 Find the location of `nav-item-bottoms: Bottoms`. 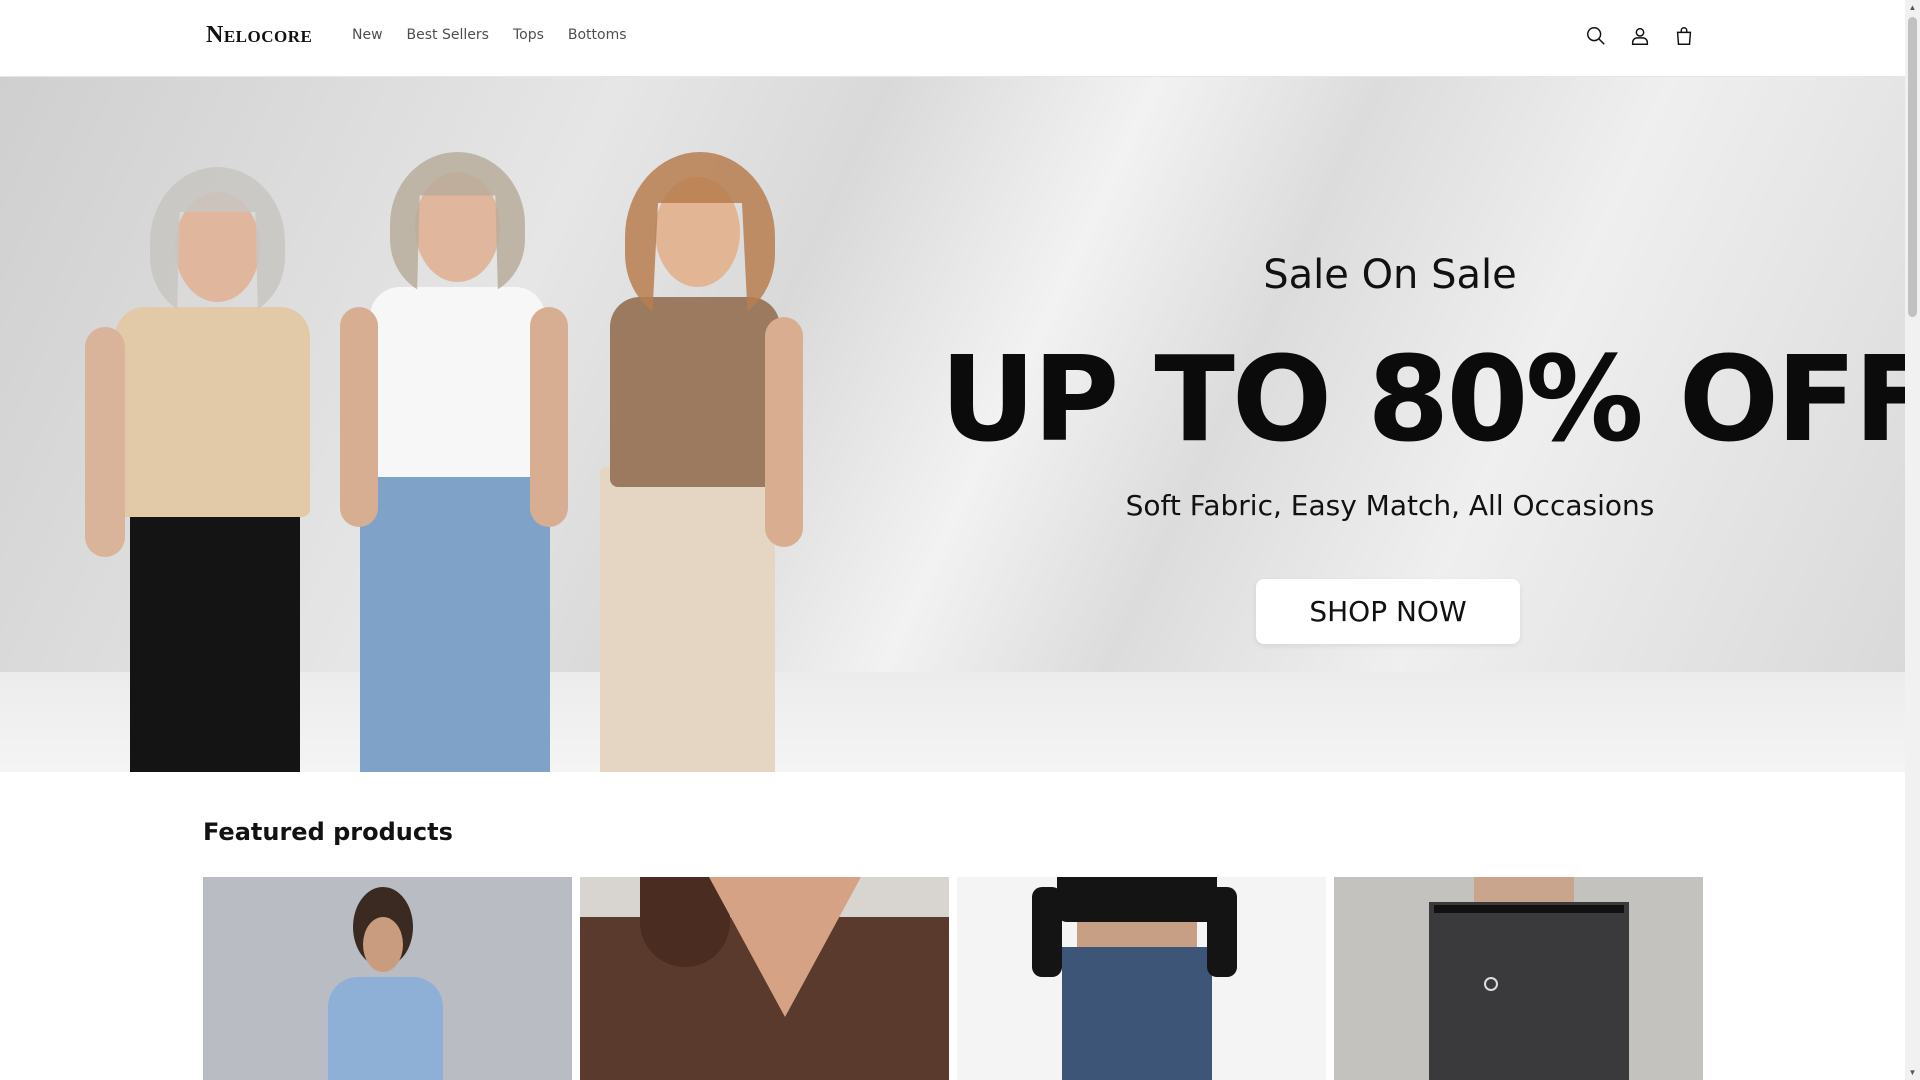

nav-item-bottoms: Bottoms is located at coordinates (597, 35).